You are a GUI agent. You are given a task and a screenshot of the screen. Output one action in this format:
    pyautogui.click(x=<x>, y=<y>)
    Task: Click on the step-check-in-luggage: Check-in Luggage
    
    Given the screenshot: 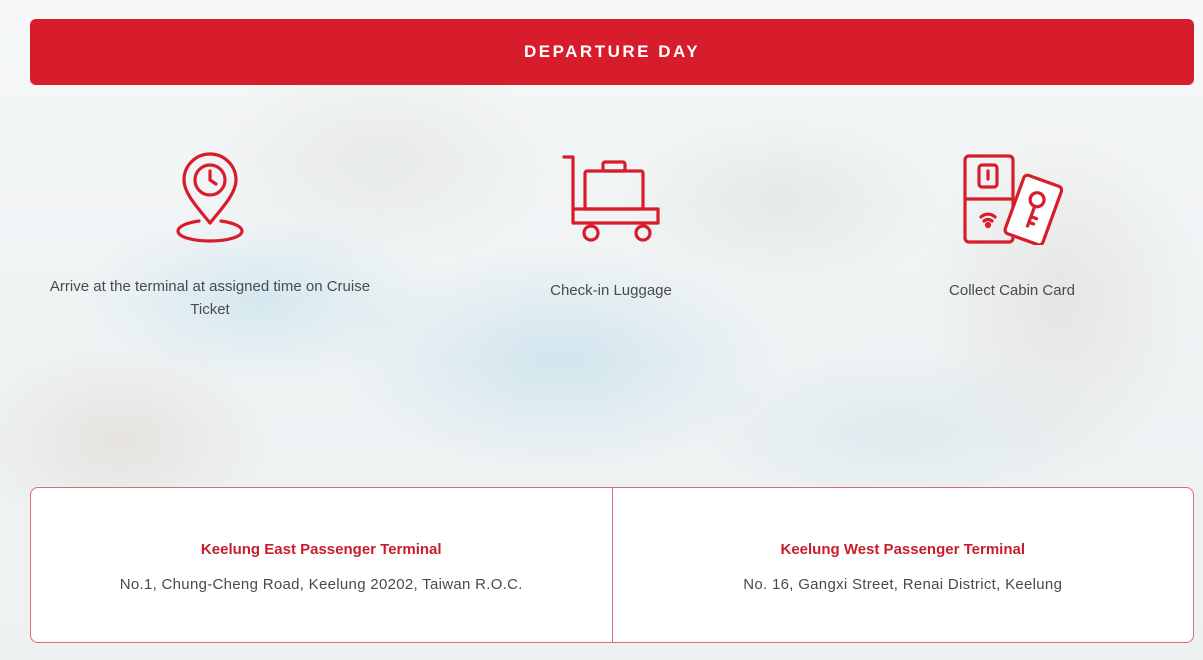 What is the action you would take?
    pyautogui.click(x=611, y=223)
    